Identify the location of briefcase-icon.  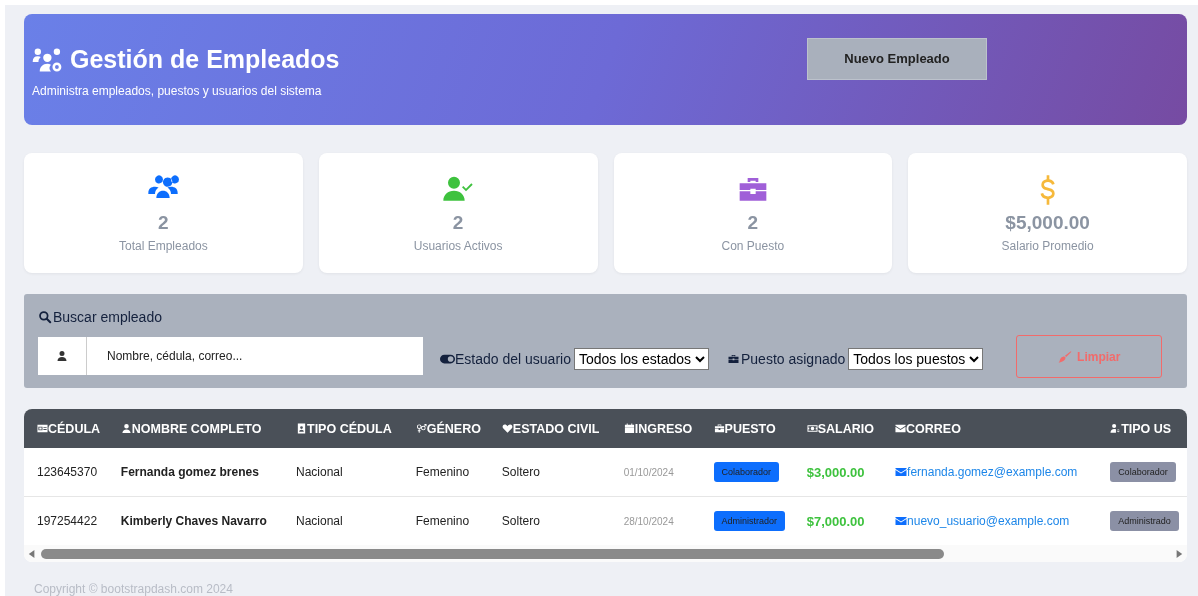
(719, 428).